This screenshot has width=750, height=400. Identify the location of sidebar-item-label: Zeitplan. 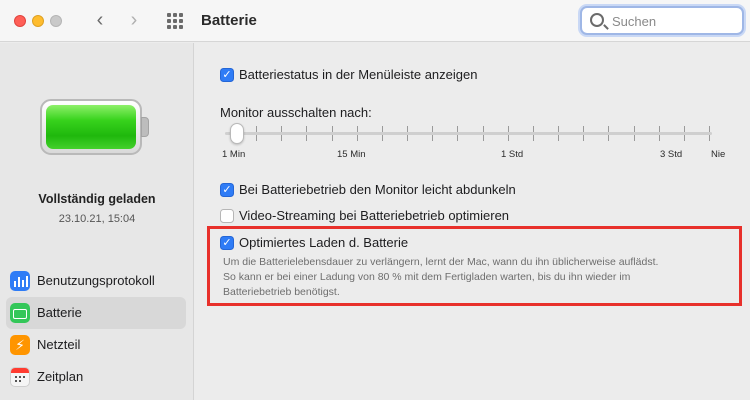
(60, 376).